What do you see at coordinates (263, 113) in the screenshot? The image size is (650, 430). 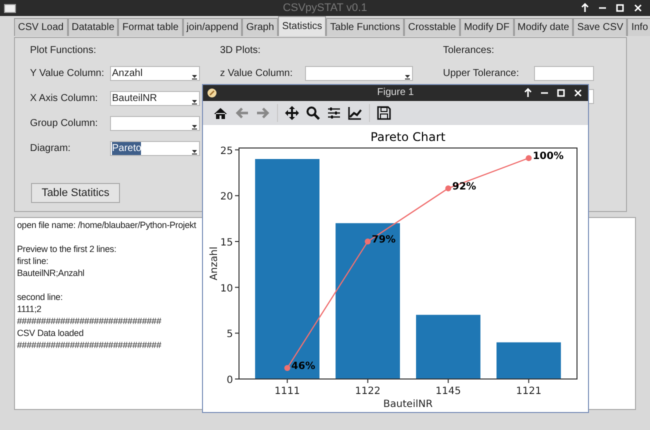 I see `forward-arrow-icon` at bounding box center [263, 113].